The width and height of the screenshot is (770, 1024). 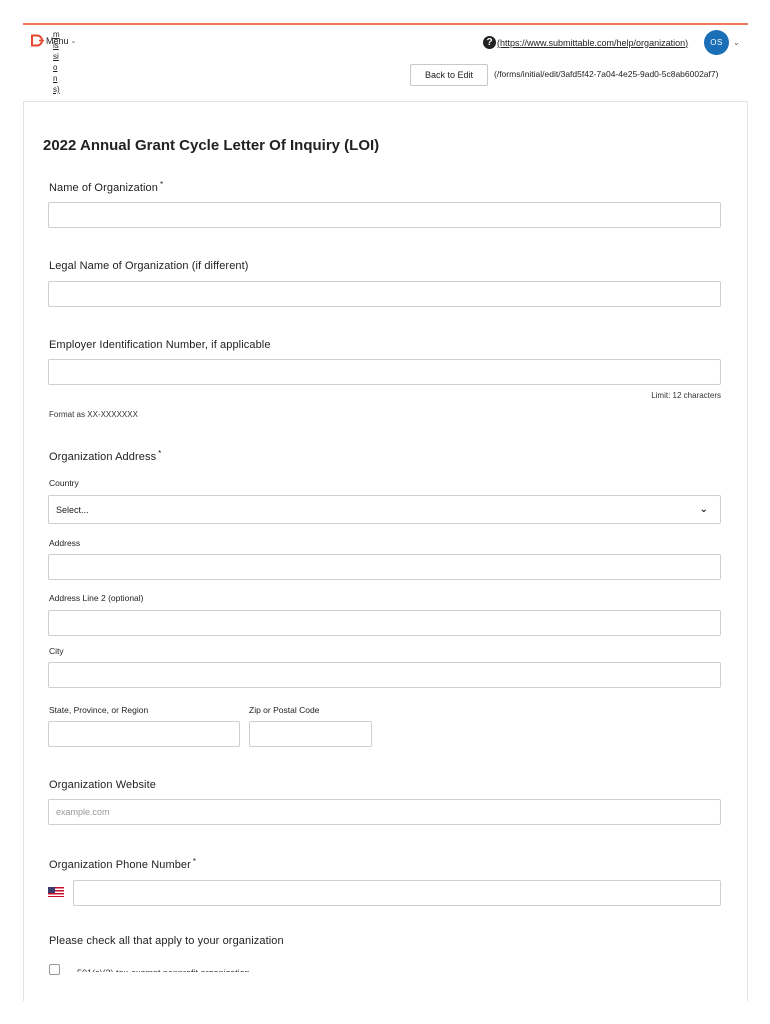 I want to click on org-name-label: Name of Organization *, so click(x=106, y=187).